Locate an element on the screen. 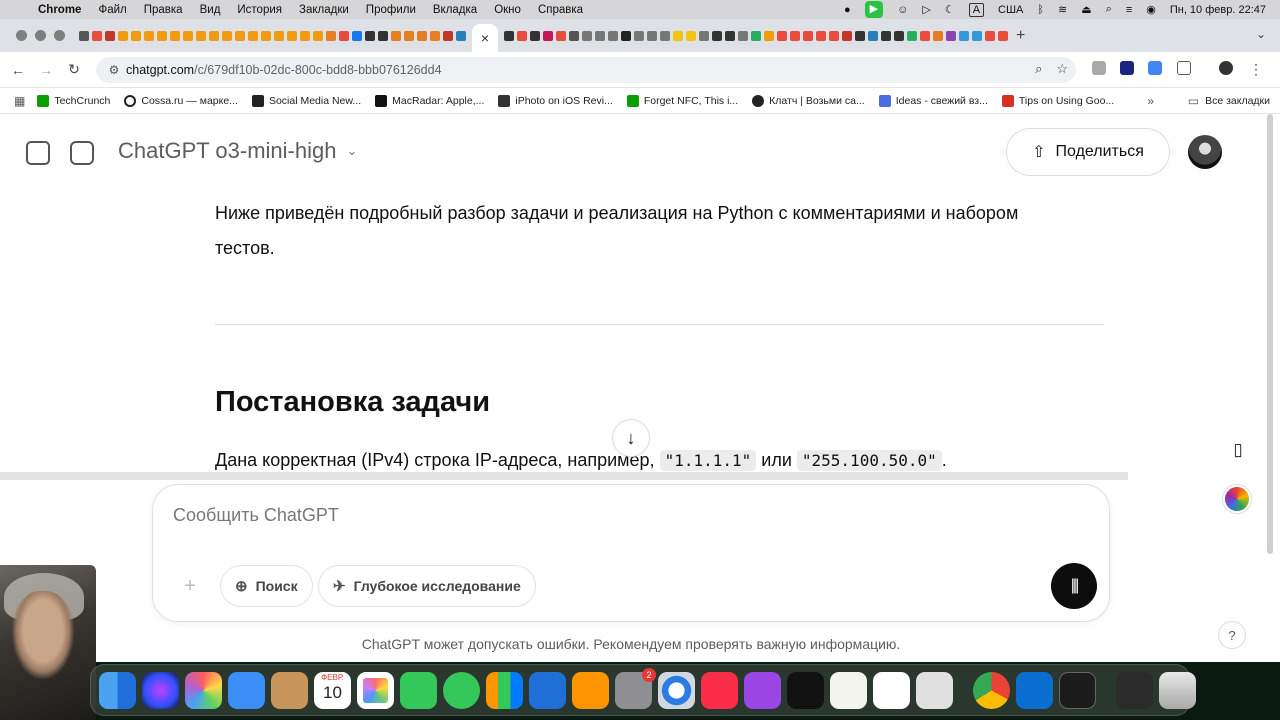 This screenshot has height=720, width=1280. model-selector: ChatGPT o3-mini-high ⌄ is located at coordinates (237, 151).